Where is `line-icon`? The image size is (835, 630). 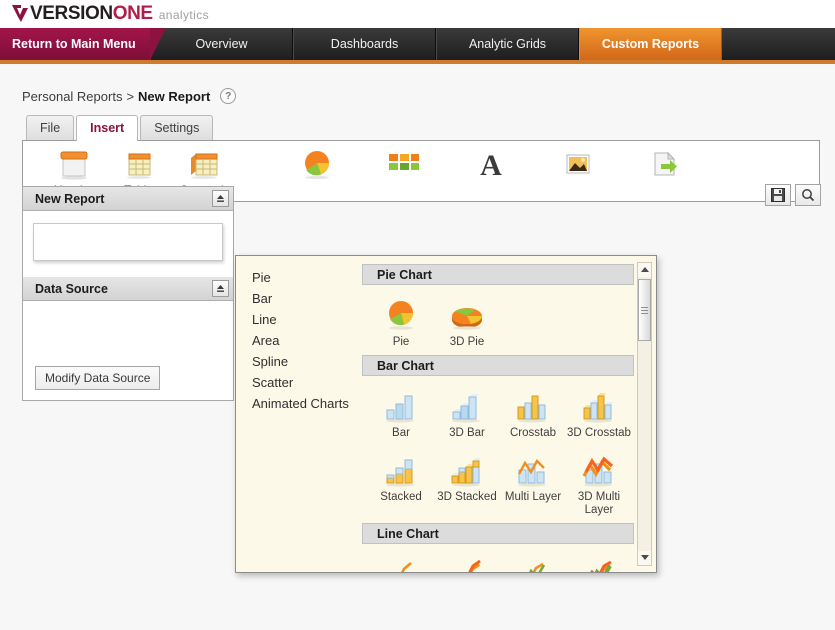
line-icon is located at coordinates (401, 563).